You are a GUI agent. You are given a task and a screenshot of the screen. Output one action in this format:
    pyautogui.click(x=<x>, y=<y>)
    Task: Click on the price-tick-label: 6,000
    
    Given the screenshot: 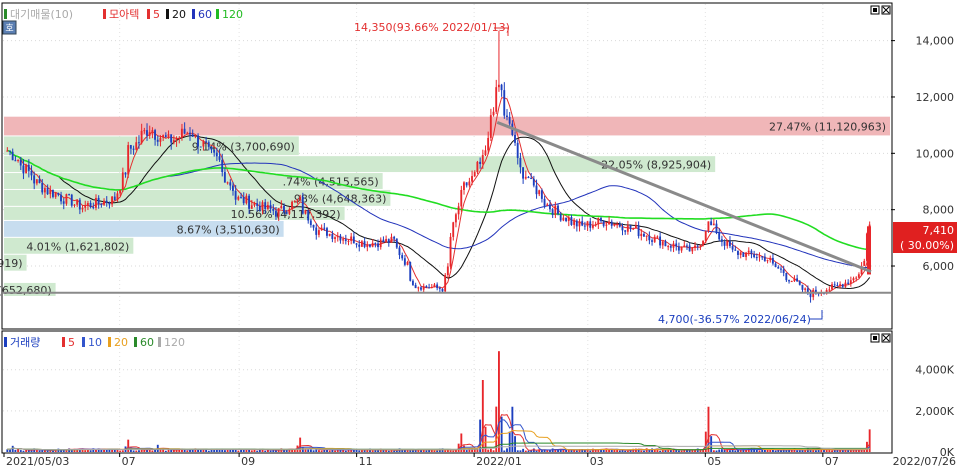 What is the action you would take?
    pyautogui.click(x=939, y=266)
    